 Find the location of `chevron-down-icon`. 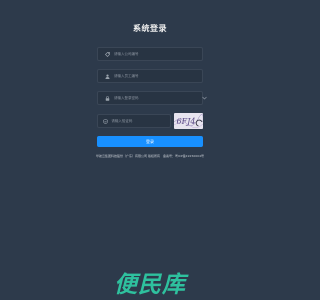

chevron-down-icon is located at coordinates (204, 98).